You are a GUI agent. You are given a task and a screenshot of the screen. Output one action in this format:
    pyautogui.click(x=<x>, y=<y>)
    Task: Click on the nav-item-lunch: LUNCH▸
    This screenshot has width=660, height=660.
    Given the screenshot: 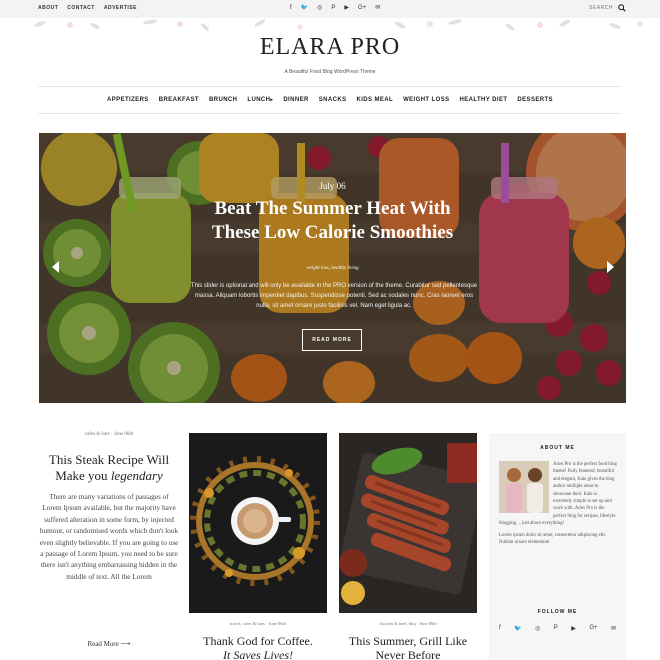 What is the action you would take?
    pyautogui.click(x=260, y=100)
    